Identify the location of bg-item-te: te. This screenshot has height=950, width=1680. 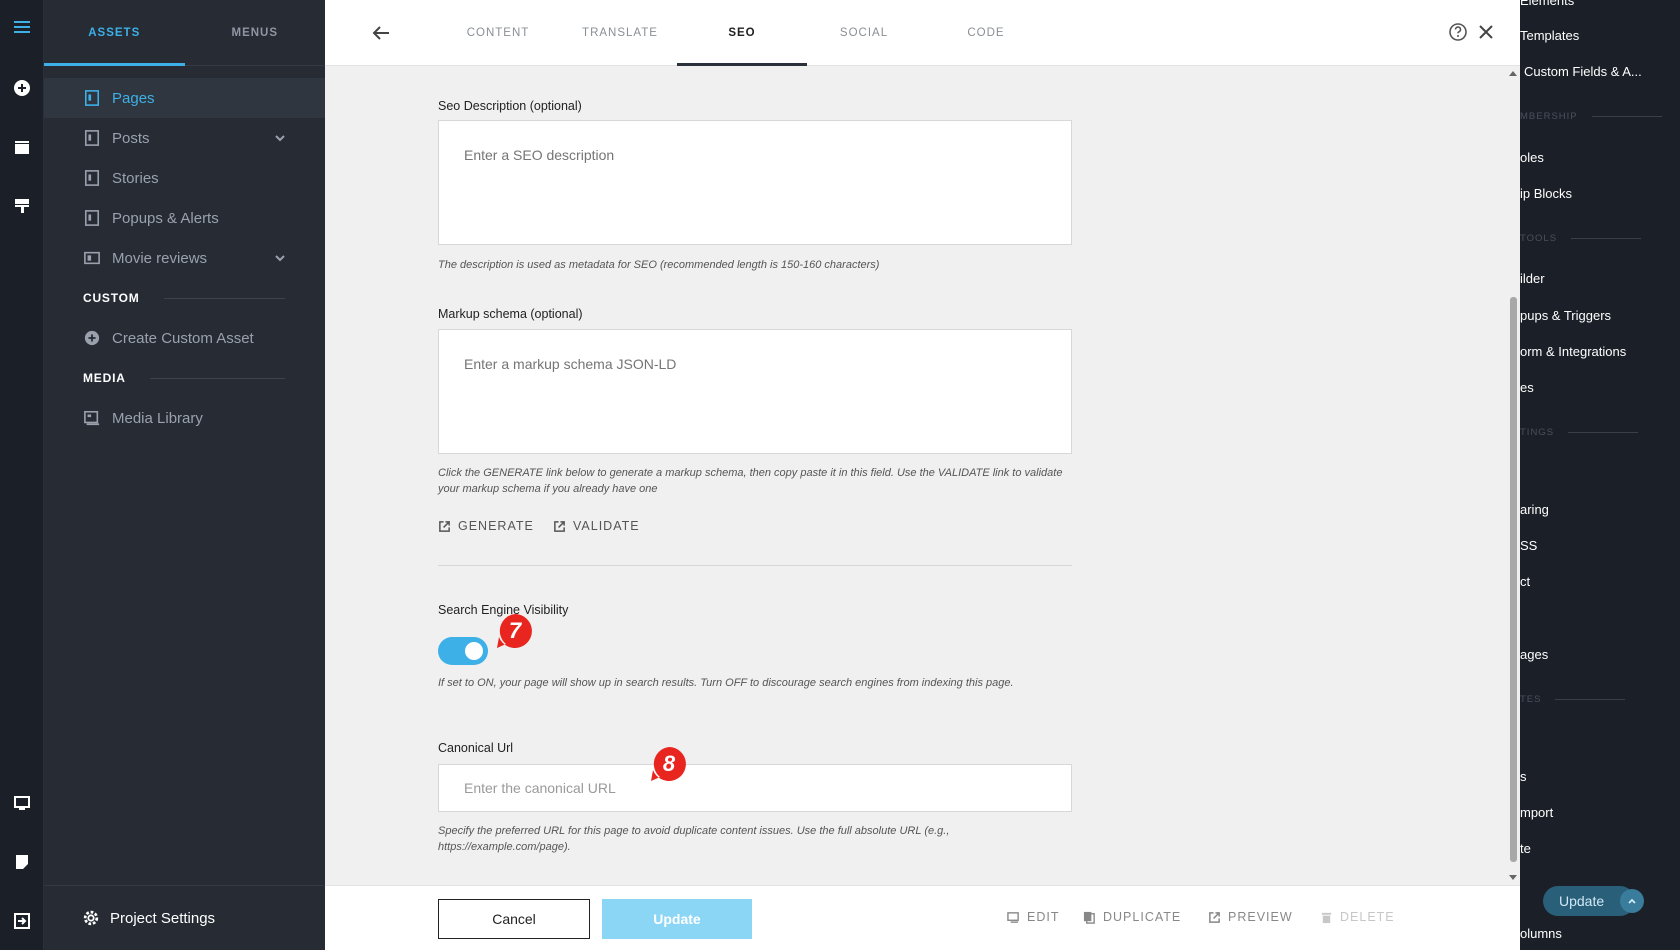
(1525, 848).